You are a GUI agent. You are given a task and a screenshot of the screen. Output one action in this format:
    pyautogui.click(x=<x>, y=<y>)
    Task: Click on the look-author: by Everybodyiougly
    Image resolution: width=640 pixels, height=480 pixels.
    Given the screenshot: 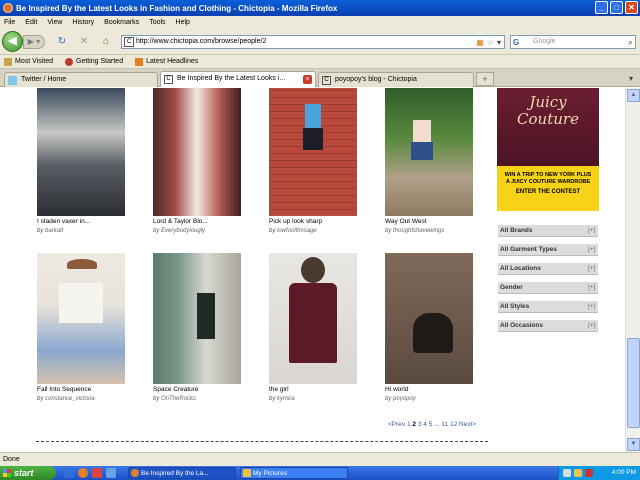 What is the action you would take?
    pyautogui.click(x=179, y=231)
    